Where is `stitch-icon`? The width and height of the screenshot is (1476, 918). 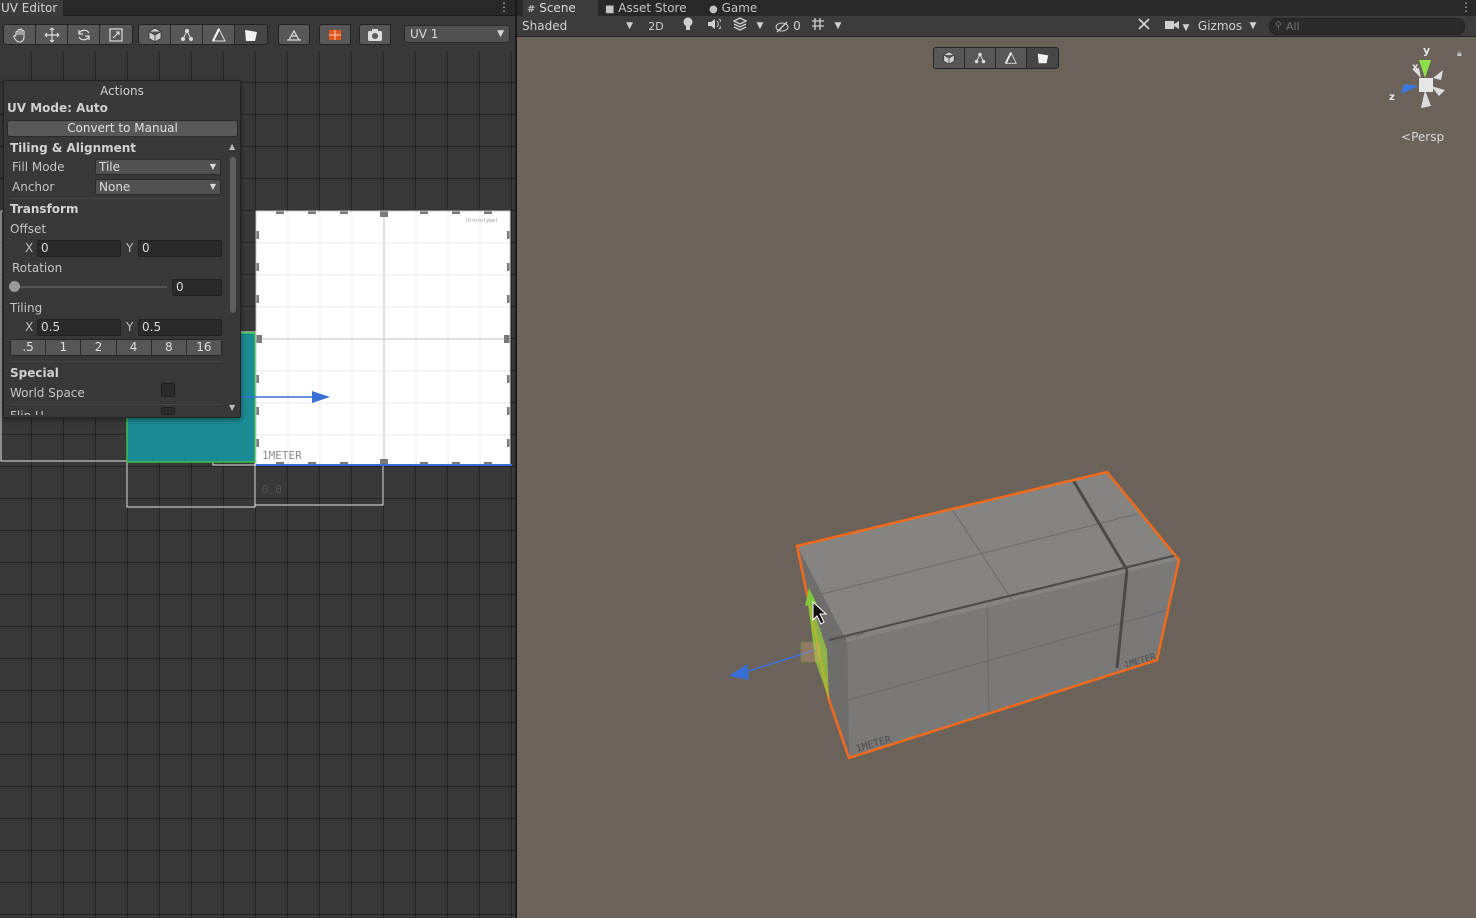 stitch-icon is located at coordinates (294, 35).